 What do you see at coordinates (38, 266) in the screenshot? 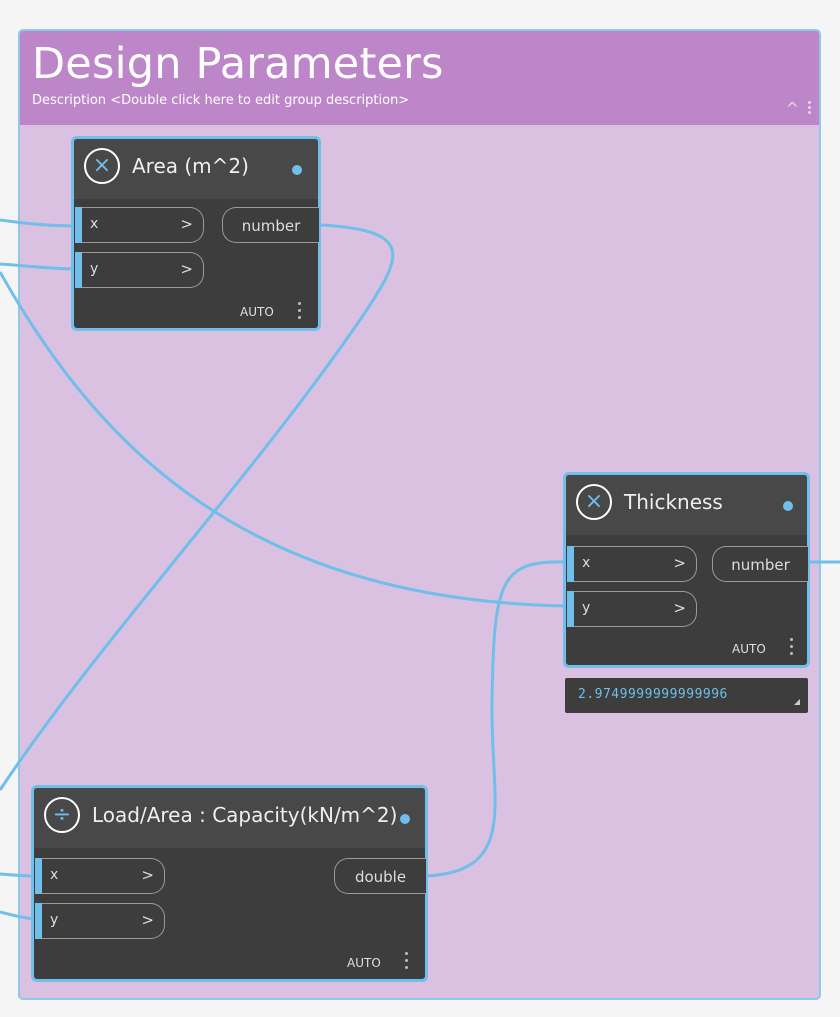
I see `wire-into-area-y` at bounding box center [38, 266].